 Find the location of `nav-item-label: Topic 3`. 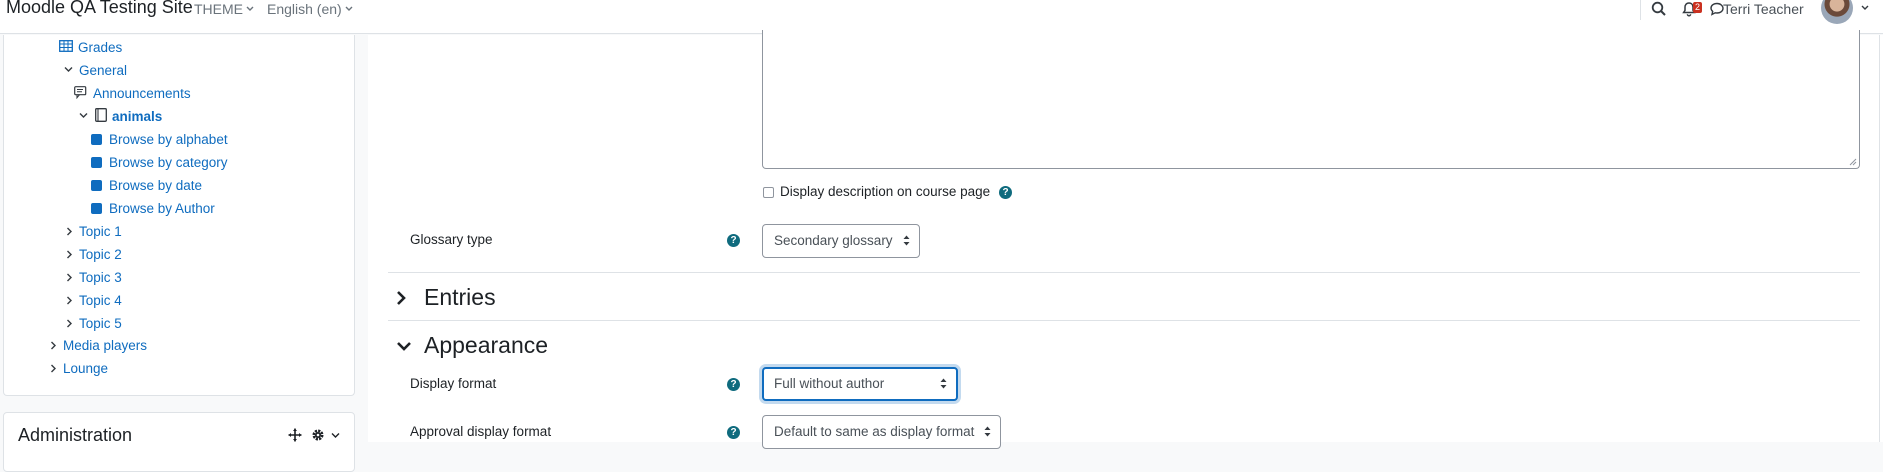

nav-item-label: Topic 3 is located at coordinates (100, 277).